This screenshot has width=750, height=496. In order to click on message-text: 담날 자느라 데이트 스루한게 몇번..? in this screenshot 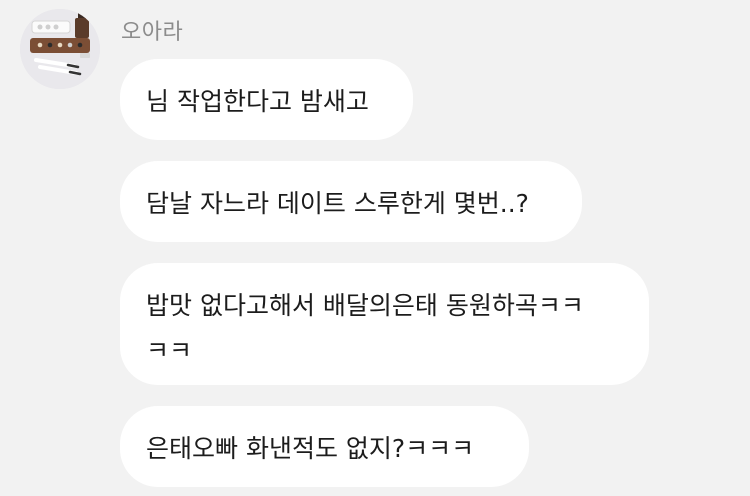, I will do `click(337, 203)`.